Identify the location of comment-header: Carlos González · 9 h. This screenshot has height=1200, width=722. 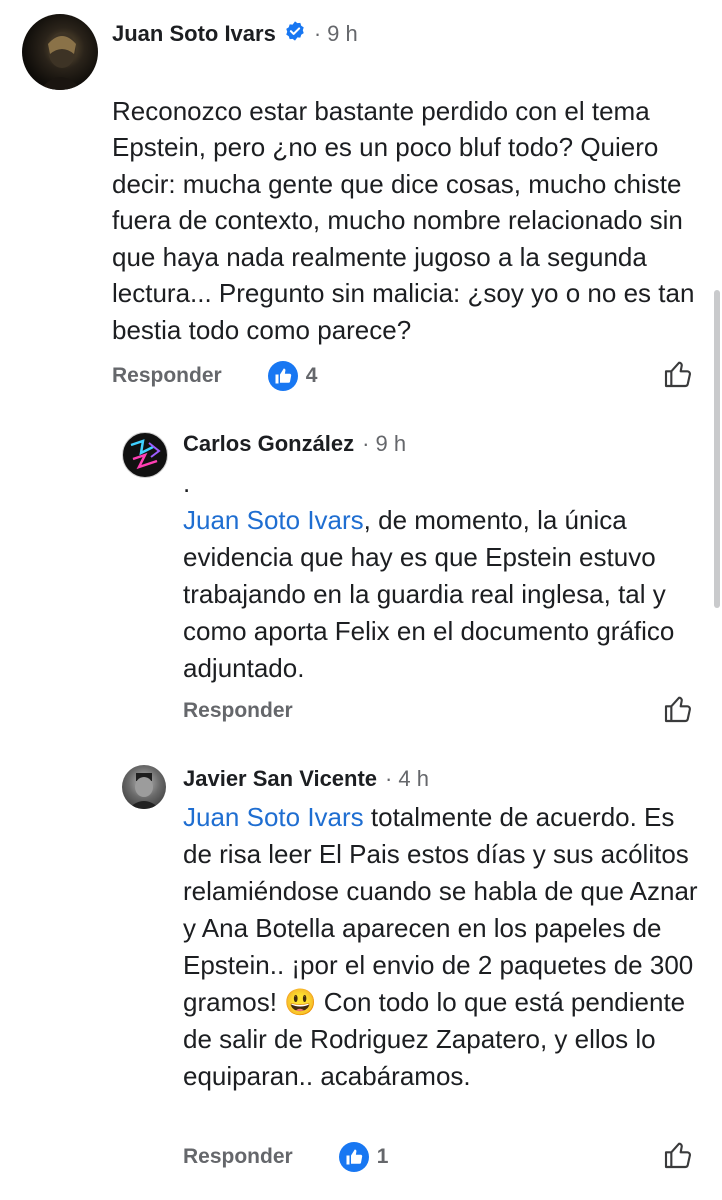
(294, 444).